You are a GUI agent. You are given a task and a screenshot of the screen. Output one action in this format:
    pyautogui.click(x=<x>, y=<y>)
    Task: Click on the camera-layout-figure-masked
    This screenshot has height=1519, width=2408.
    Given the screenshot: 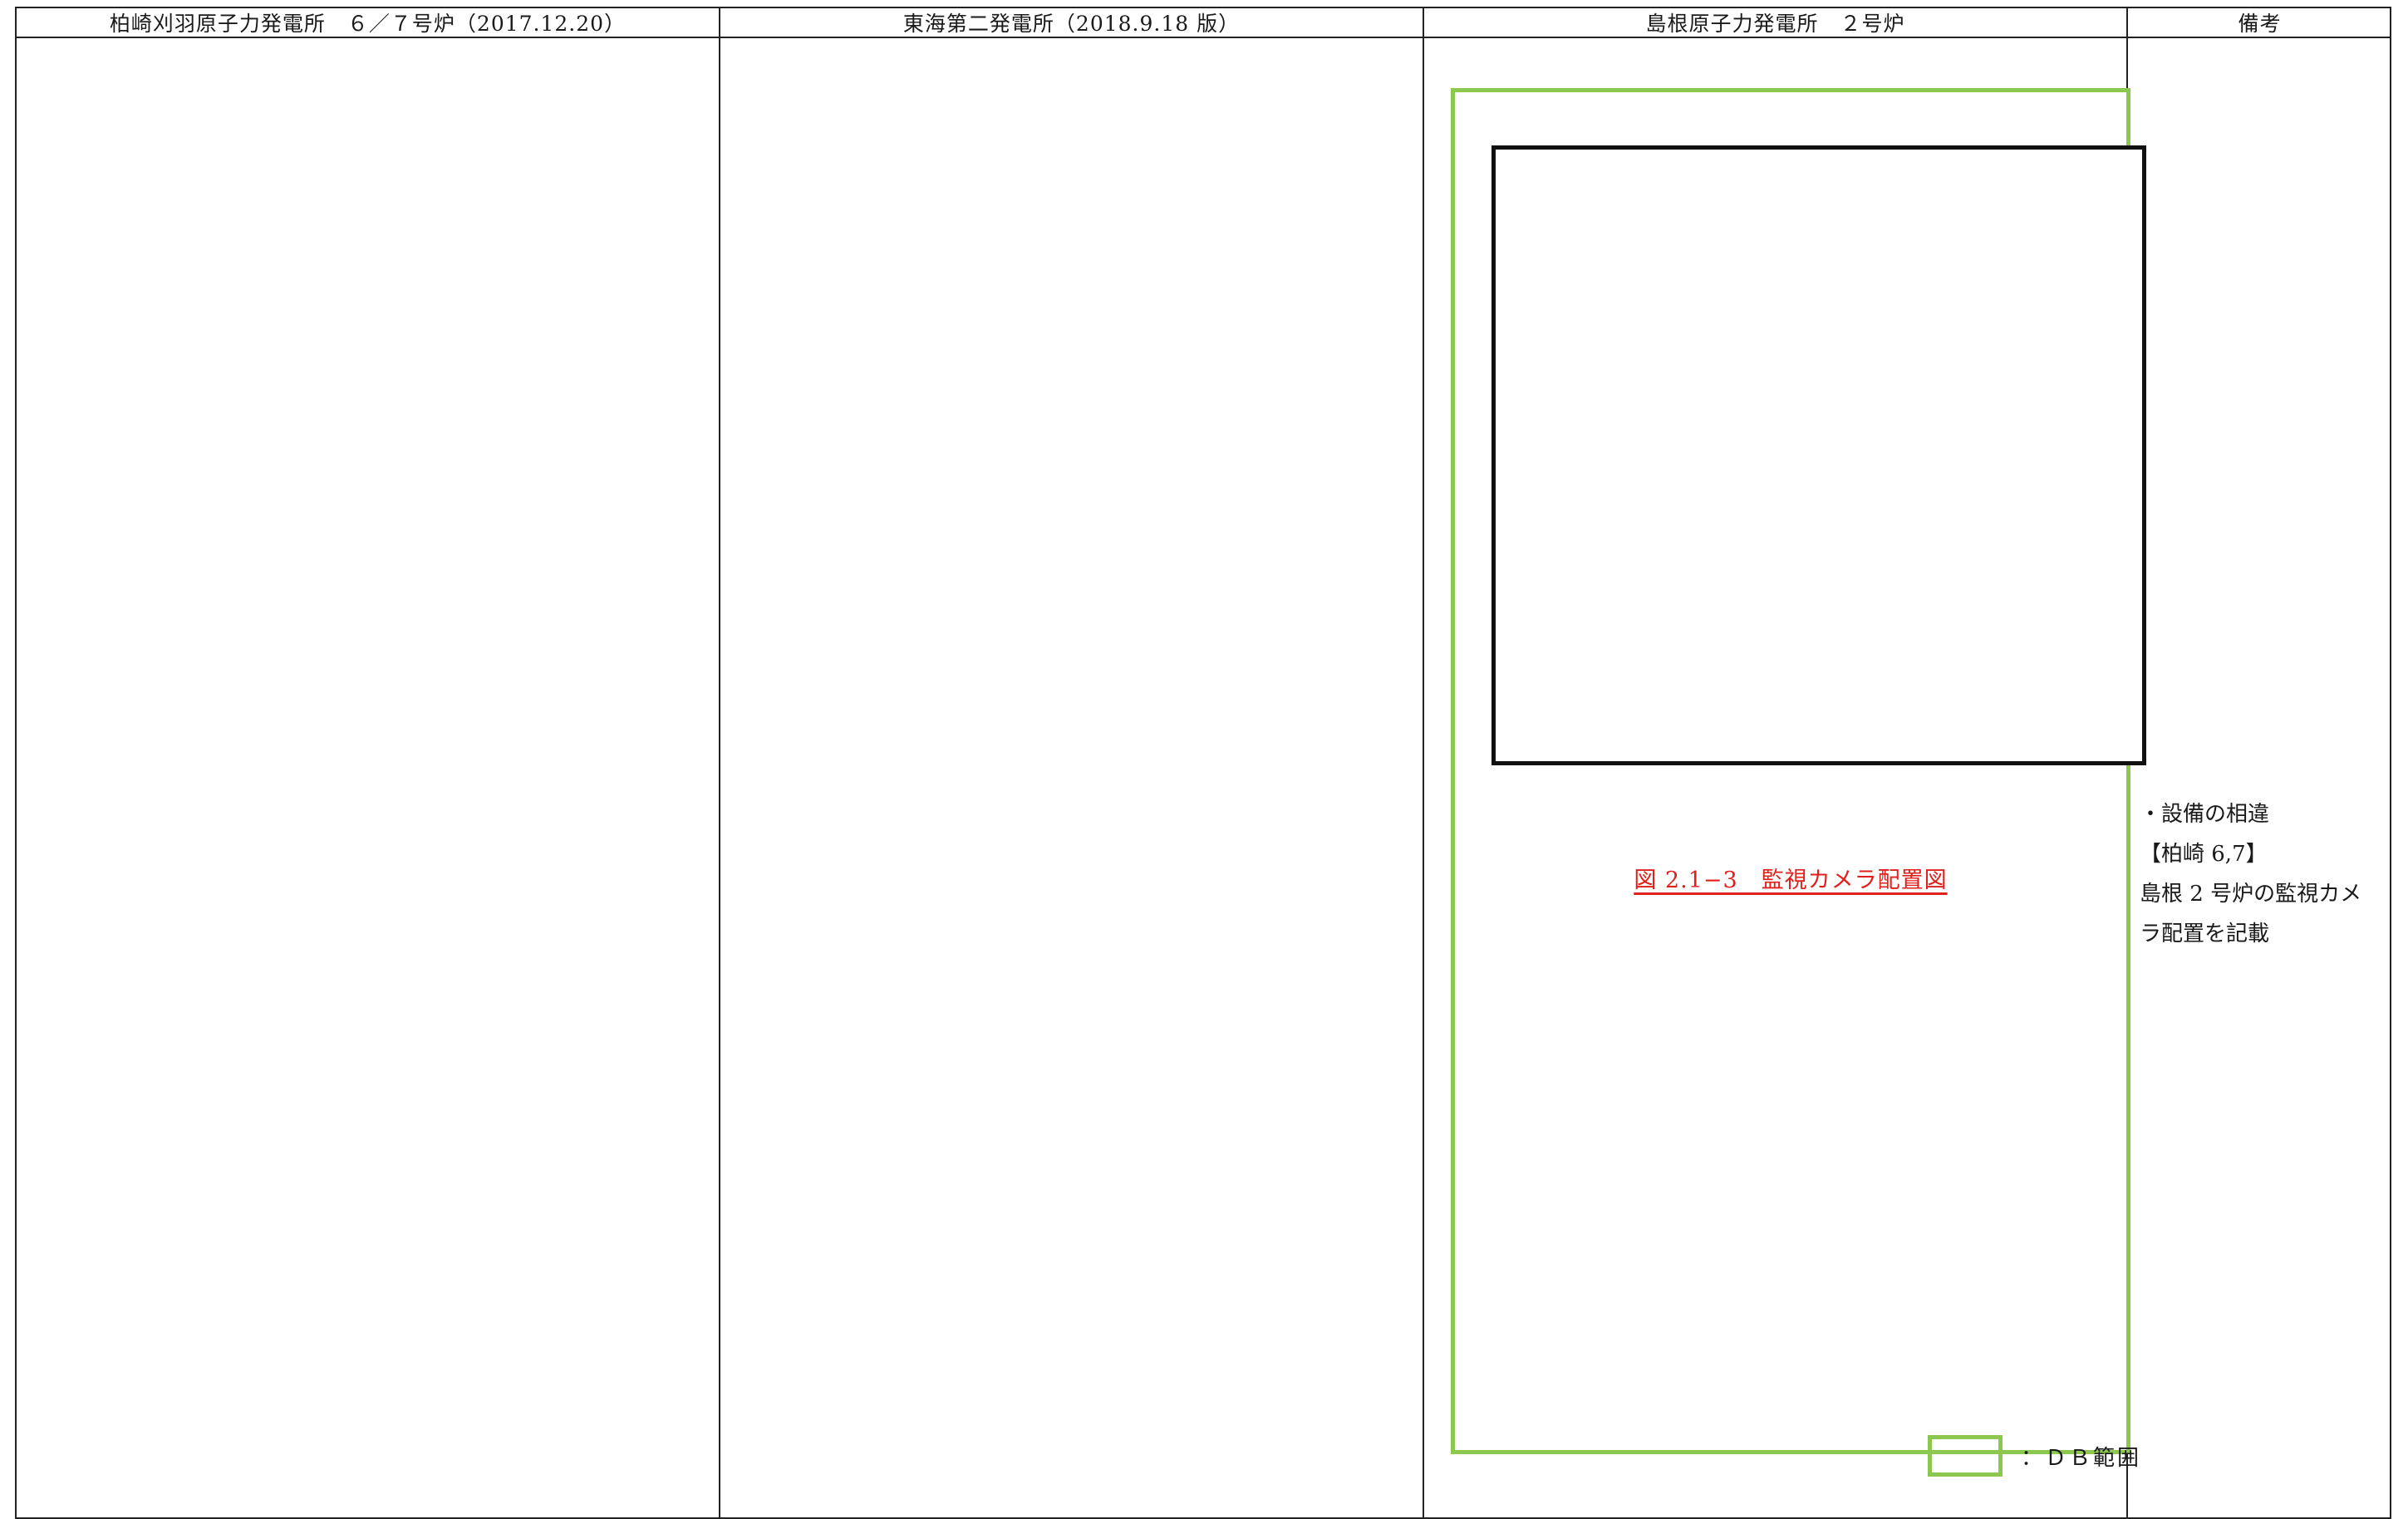 What is the action you would take?
    pyautogui.click(x=1818, y=455)
    